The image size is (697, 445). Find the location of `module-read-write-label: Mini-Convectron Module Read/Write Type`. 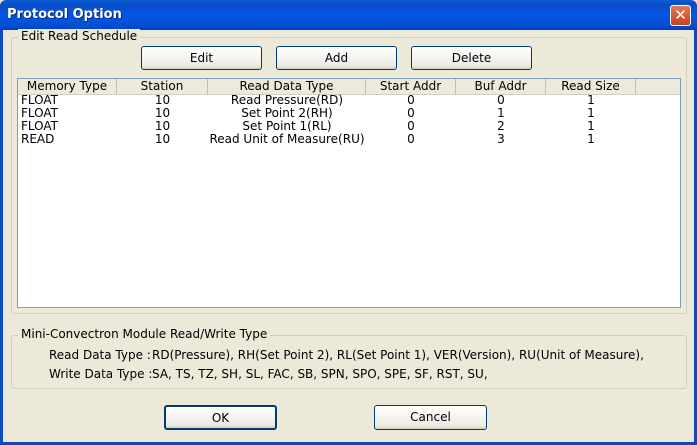

module-read-write-label: Mini-Convectron Module Read/Write Type is located at coordinates (144, 334).